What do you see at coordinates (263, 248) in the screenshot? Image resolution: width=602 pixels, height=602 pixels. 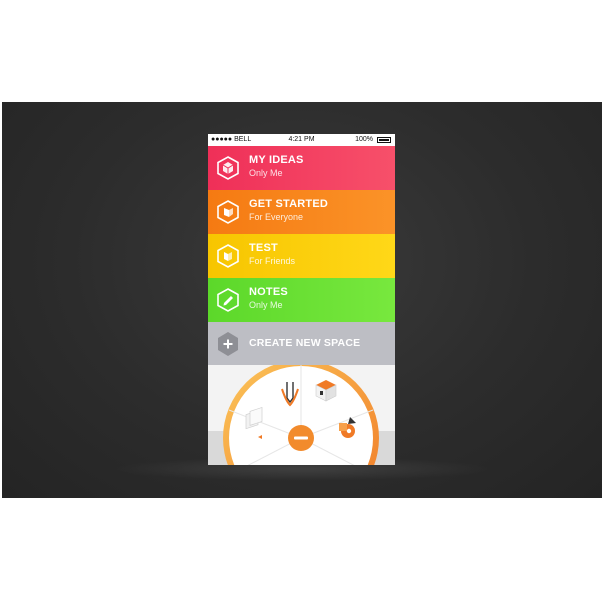 I see `space-title: TEST` at bounding box center [263, 248].